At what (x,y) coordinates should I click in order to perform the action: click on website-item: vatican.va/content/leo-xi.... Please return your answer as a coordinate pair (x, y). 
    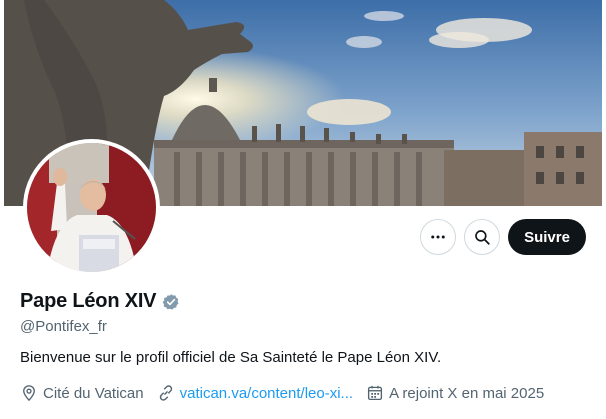
    Looking at the image, I should click on (255, 393).